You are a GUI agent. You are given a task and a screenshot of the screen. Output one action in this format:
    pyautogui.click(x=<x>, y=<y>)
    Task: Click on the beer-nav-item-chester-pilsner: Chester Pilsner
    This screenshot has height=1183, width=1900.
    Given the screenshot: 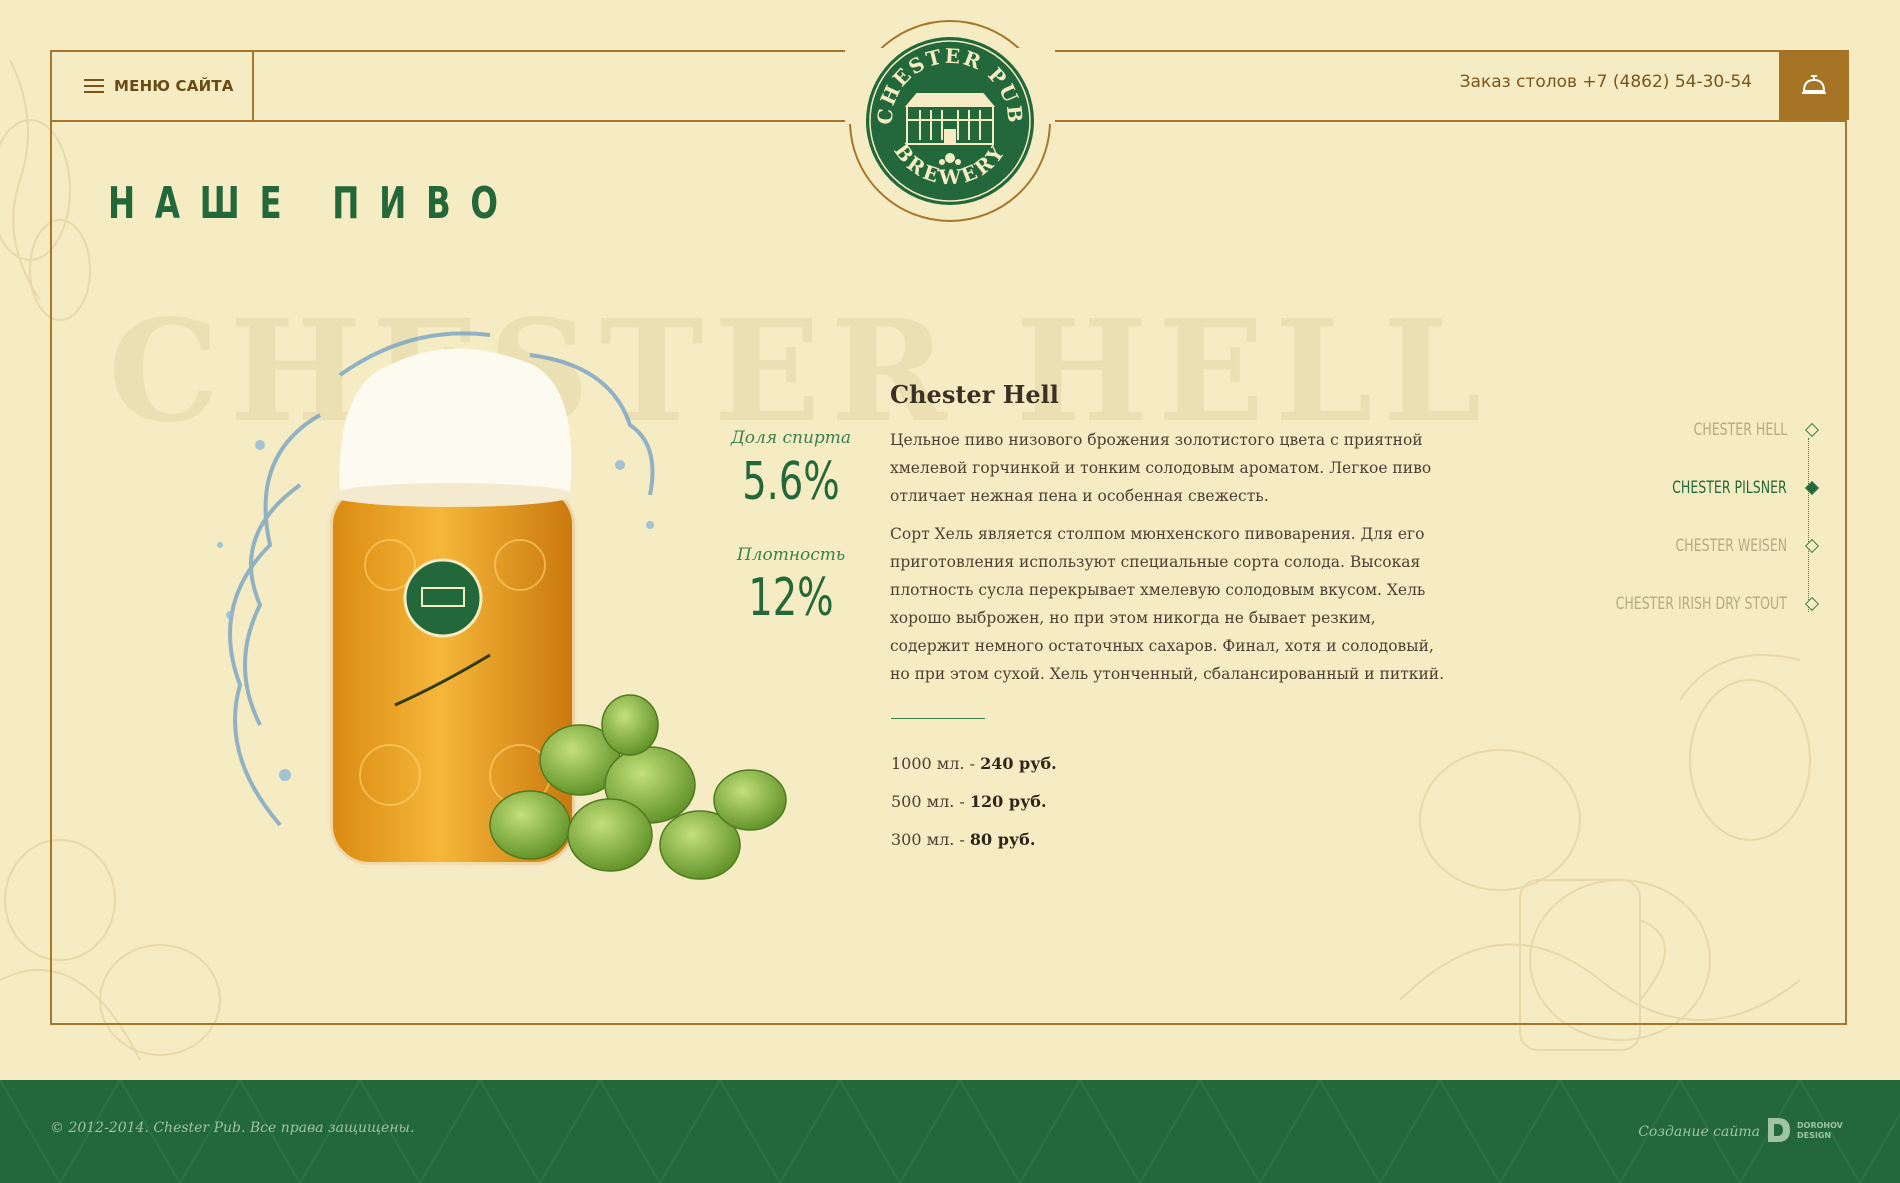 What is the action you would take?
    pyautogui.click(x=1733, y=488)
    